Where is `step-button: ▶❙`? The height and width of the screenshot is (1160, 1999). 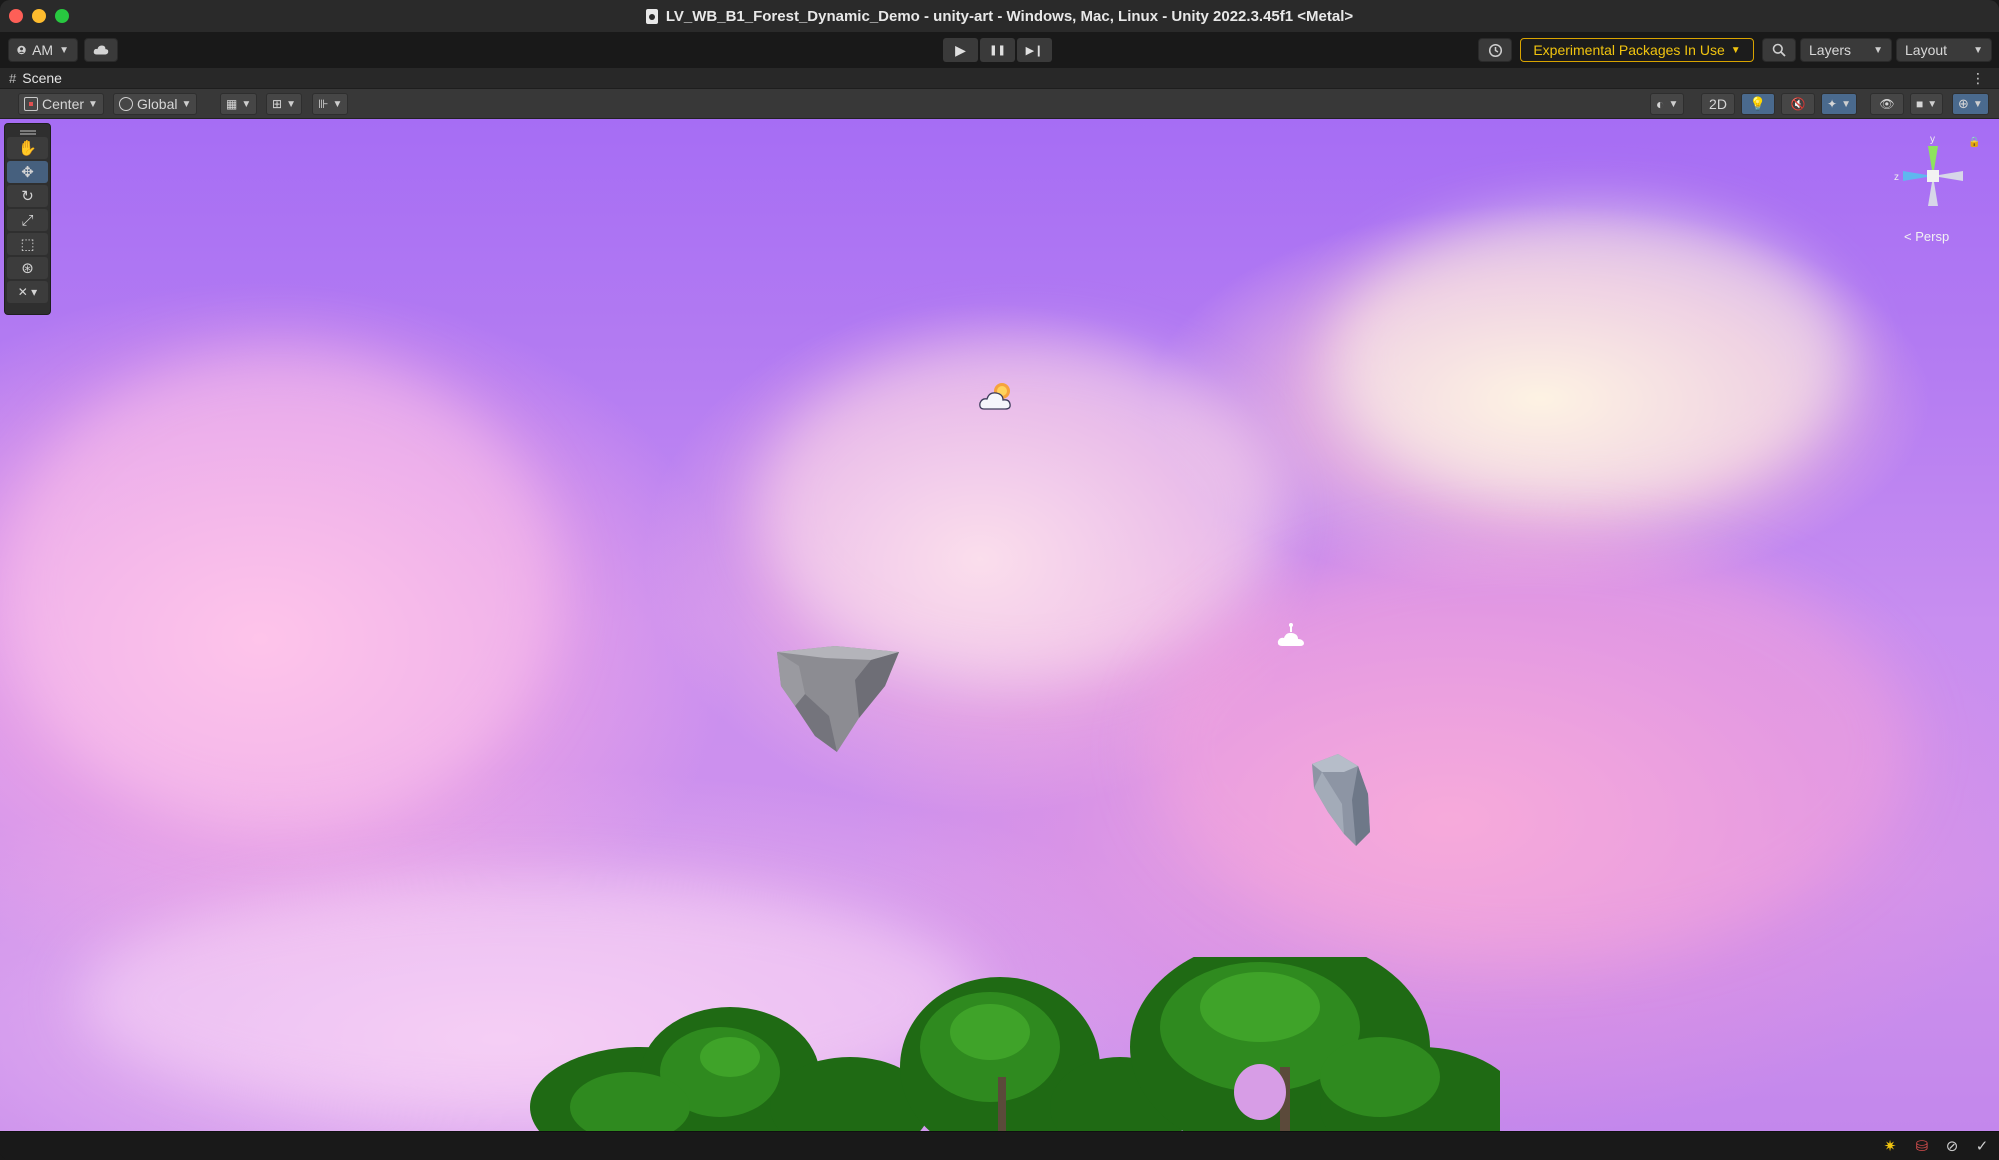 step-button: ▶❙ is located at coordinates (1034, 50).